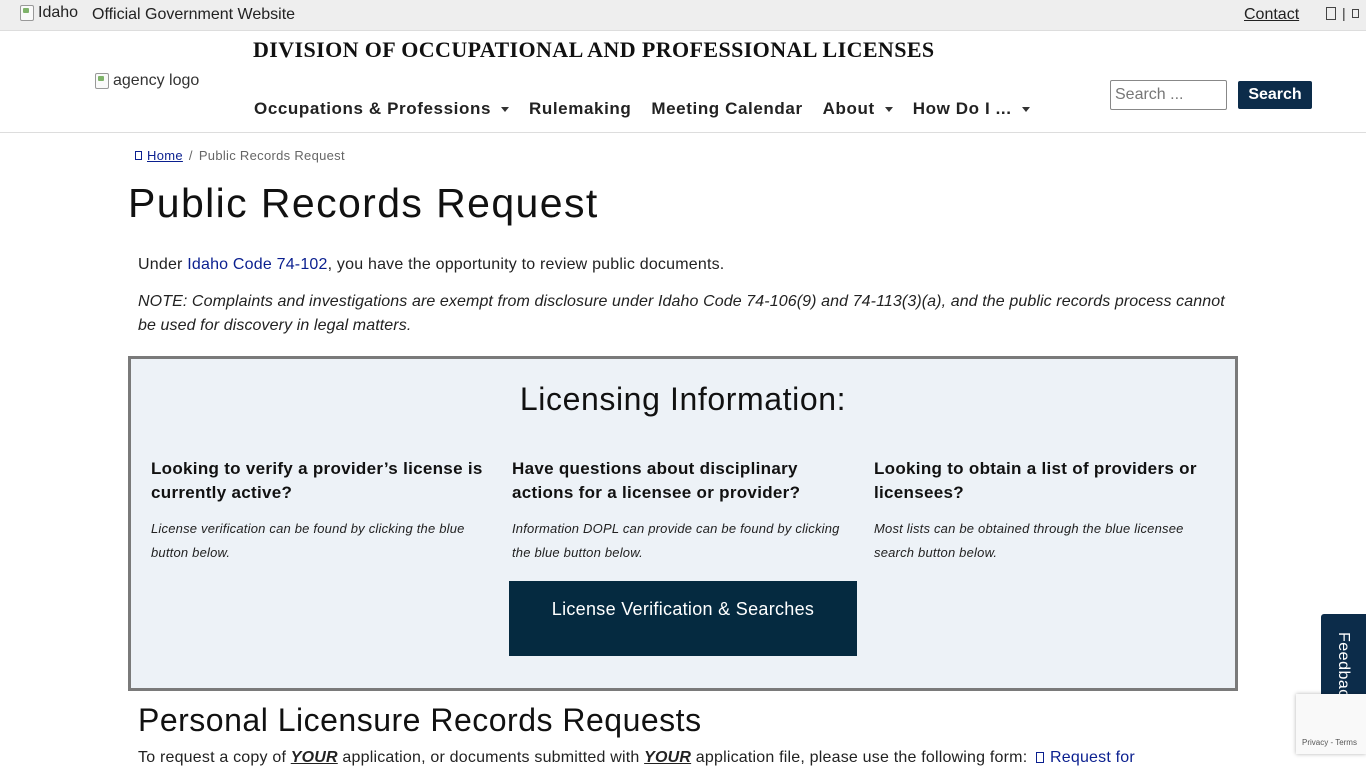 This screenshot has height=768, width=1366. What do you see at coordinates (1168, 95) in the screenshot?
I see `search-input` at bounding box center [1168, 95].